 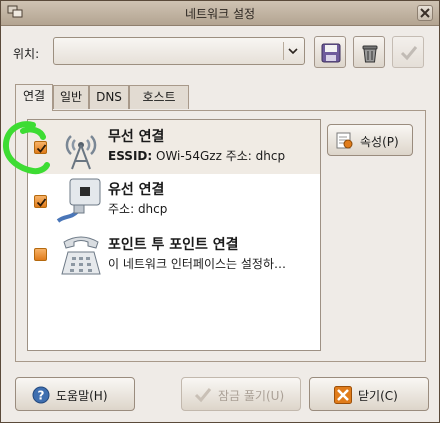 I want to click on list-item-wireless: 무선 연결 ESSID: OWi-54Gzz 주소: dhcp, so click(x=174, y=147).